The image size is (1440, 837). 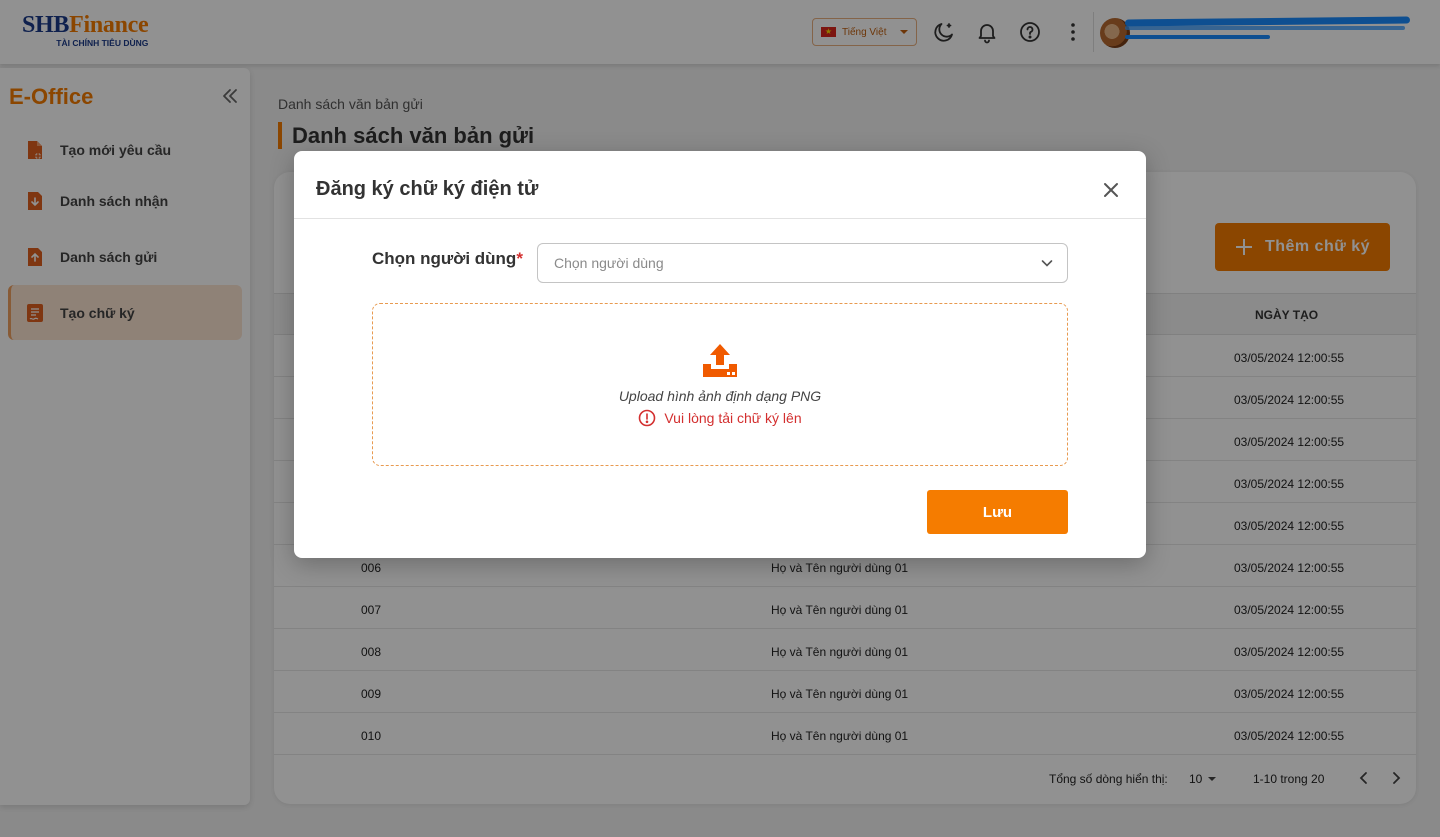 What do you see at coordinates (1111, 190) in the screenshot?
I see `close-icon` at bounding box center [1111, 190].